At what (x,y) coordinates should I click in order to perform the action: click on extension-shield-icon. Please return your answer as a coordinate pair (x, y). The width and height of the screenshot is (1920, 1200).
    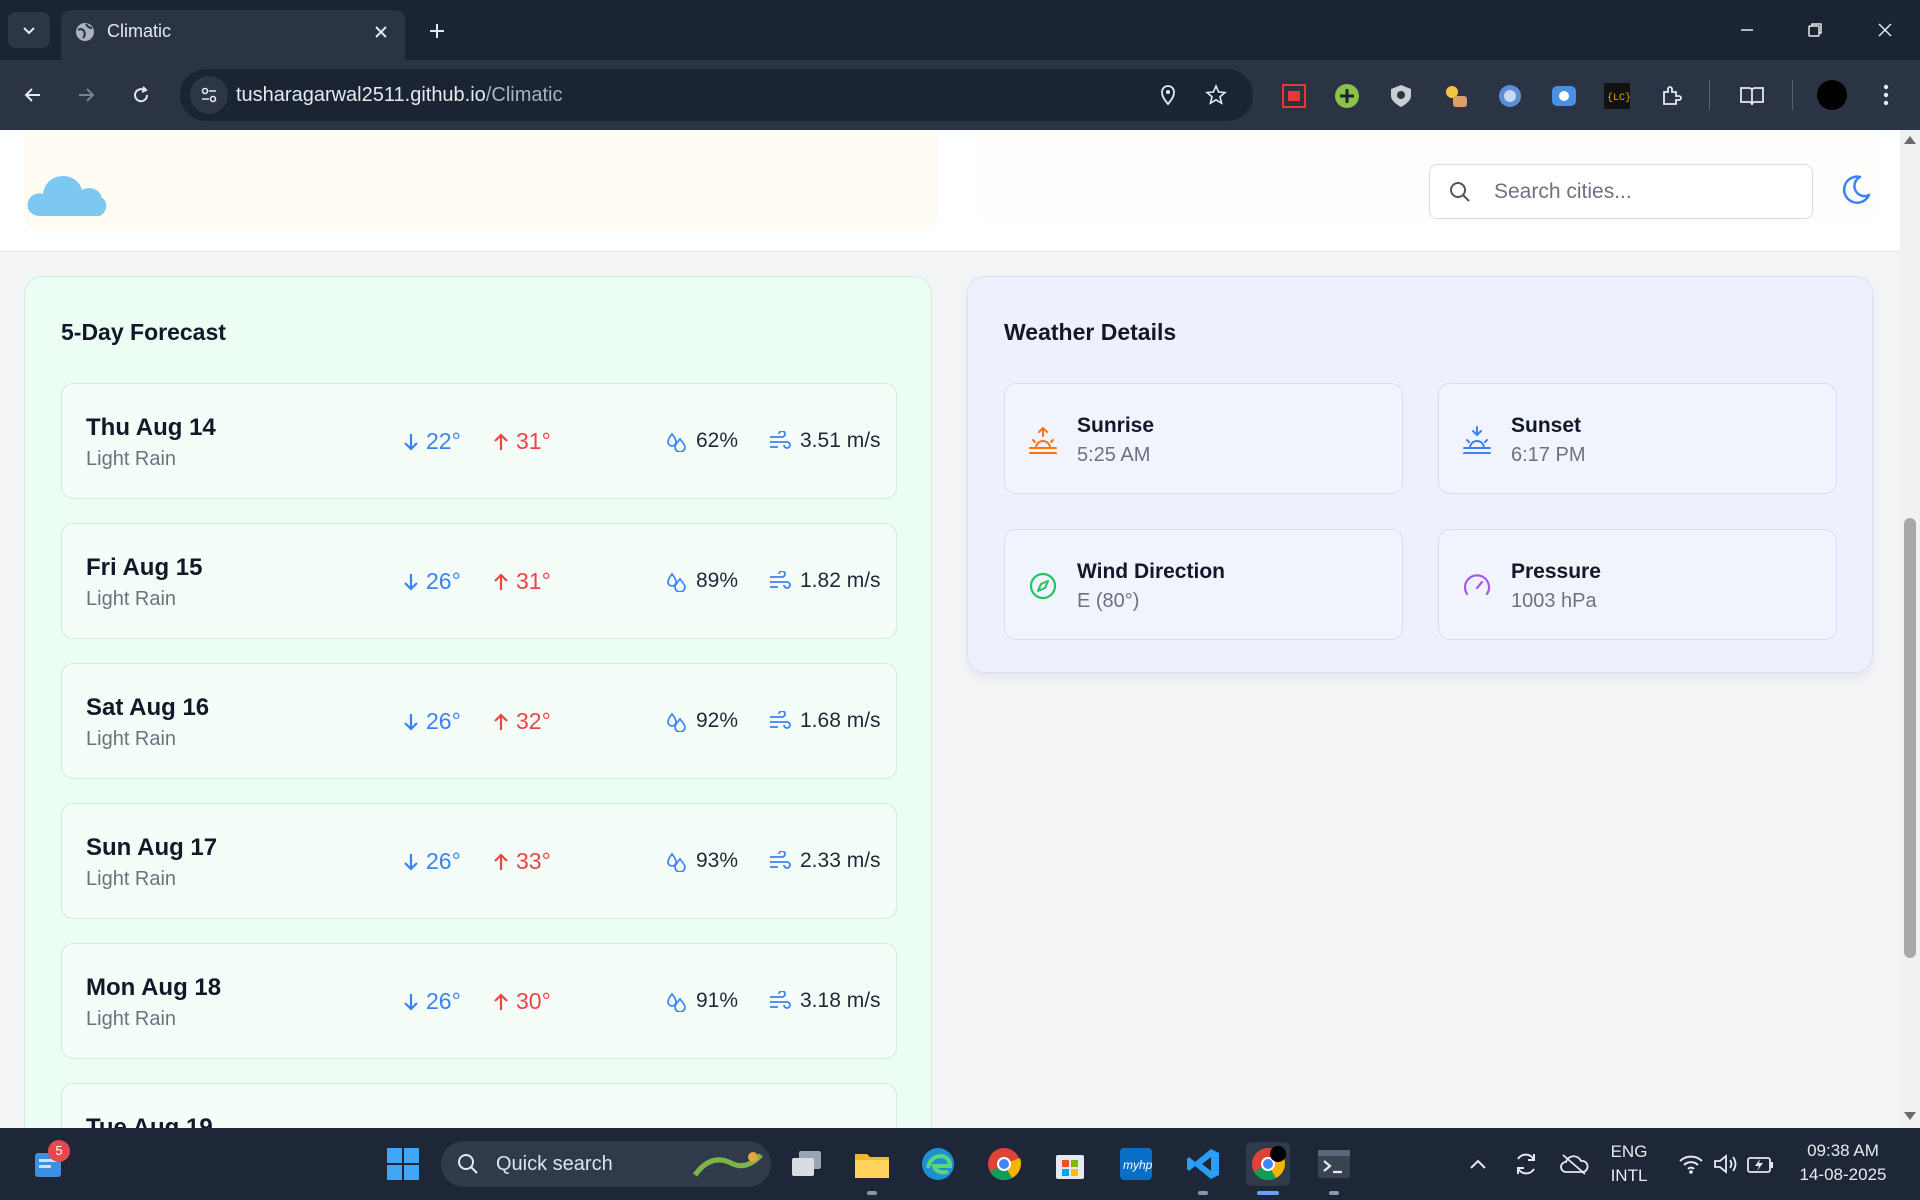
    Looking at the image, I should click on (1401, 96).